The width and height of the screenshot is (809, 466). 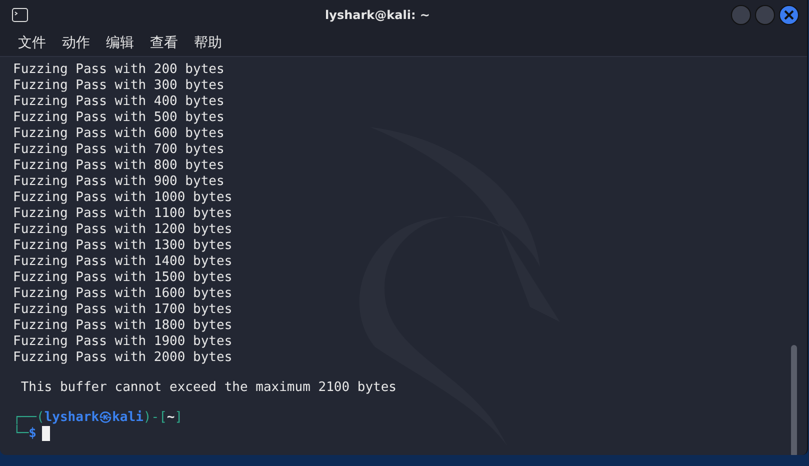 What do you see at coordinates (155, 417) in the screenshot?
I see `prompt-frame: )-[` at bounding box center [155, 417].